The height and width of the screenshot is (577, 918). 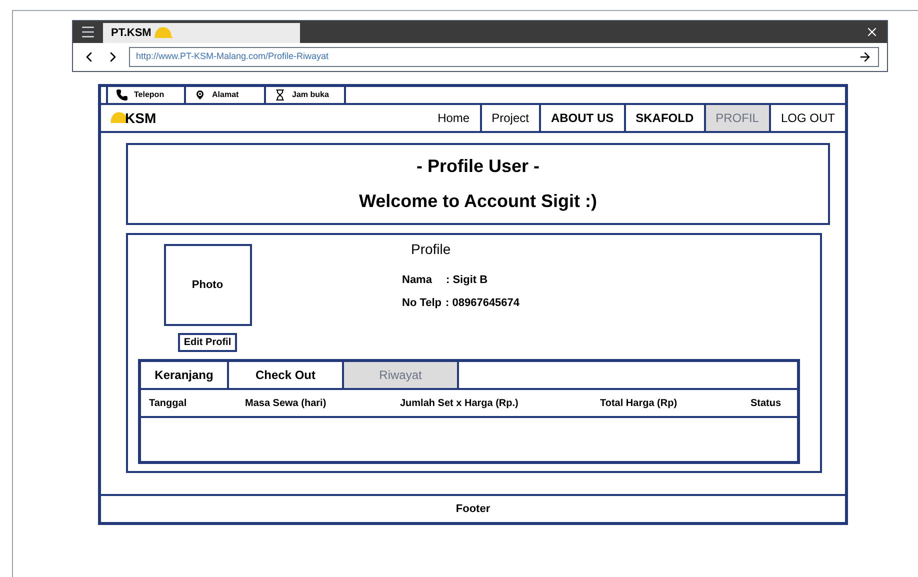 I want to click on menu-icon, so click(x=88, y=32).